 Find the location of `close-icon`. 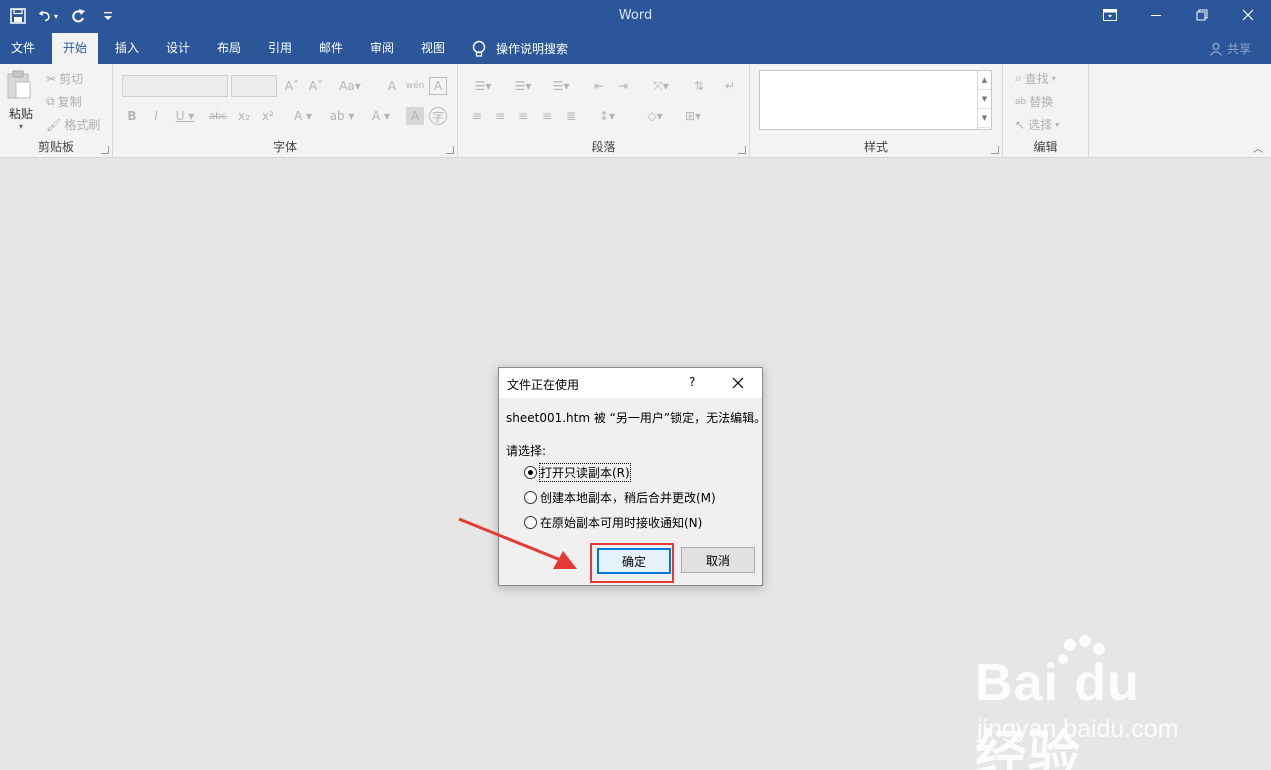

close-icon is located at coordinates (738, 383).